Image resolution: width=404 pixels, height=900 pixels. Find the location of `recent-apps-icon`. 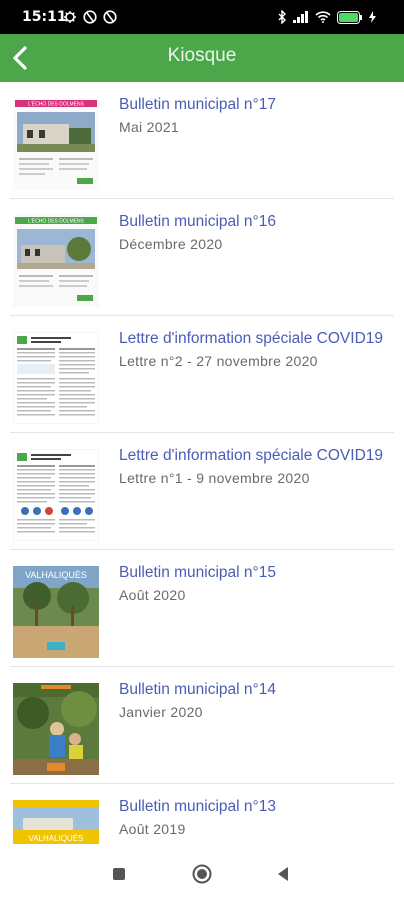

recent-apps-icon is located at coordinates (119, 874).